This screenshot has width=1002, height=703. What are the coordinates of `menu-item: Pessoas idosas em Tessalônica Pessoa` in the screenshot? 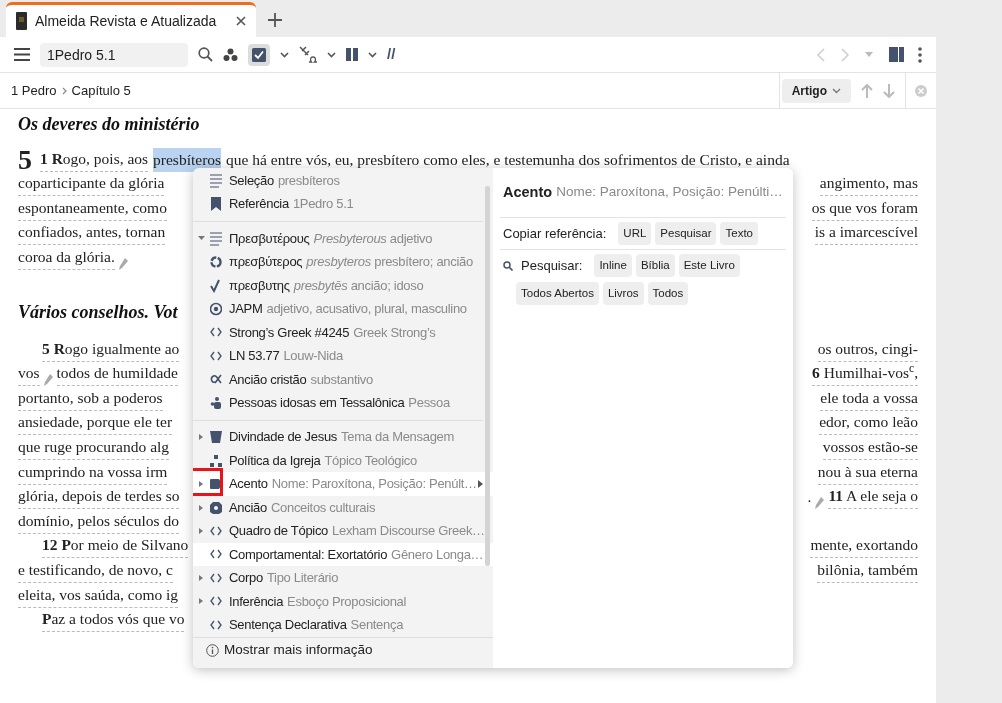 It's located at (343, 403).